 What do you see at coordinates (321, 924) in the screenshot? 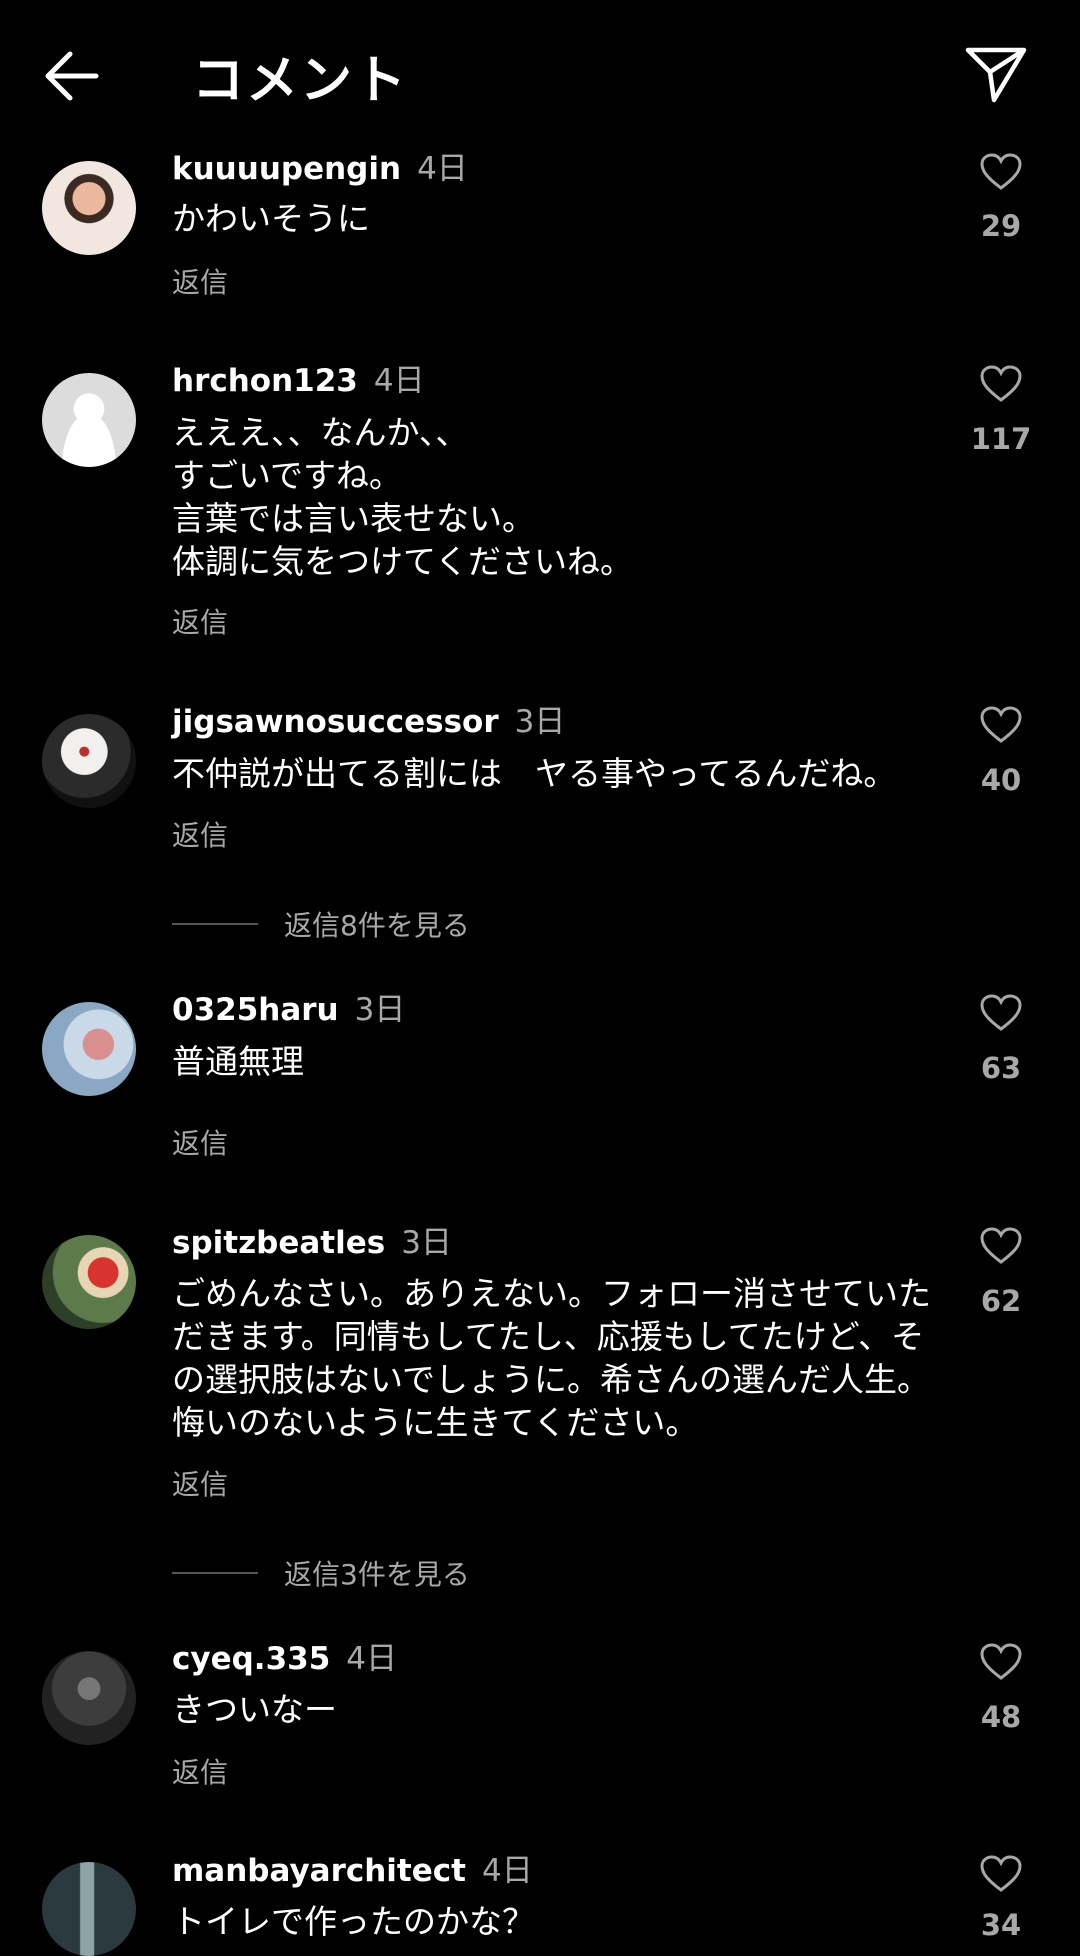
I see `view-replies-button: 返信8件を見る` at bounding box center [321, 924].